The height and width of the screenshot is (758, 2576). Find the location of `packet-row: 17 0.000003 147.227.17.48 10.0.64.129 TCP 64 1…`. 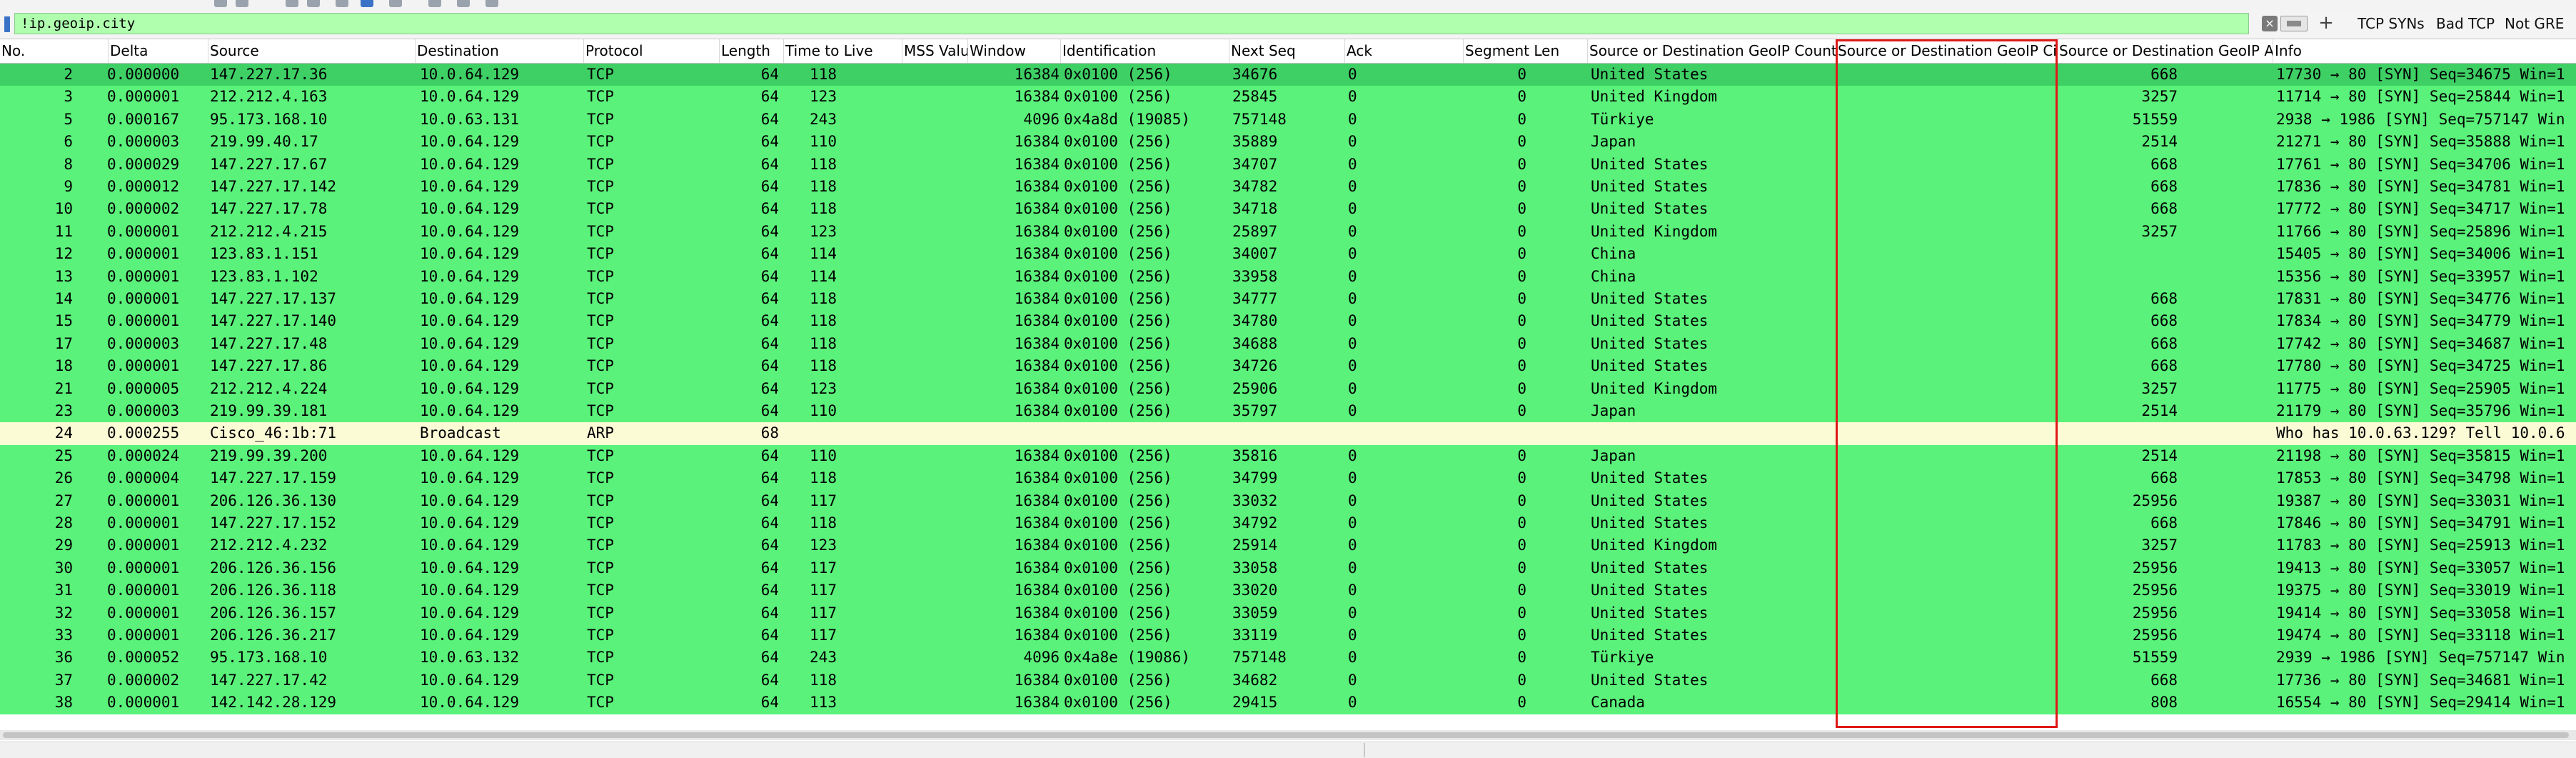

packet-row: 17 0.000003 147.227.17.48 10.0.64.129 TCP 64 1… is located at coordinates (1288, 344).